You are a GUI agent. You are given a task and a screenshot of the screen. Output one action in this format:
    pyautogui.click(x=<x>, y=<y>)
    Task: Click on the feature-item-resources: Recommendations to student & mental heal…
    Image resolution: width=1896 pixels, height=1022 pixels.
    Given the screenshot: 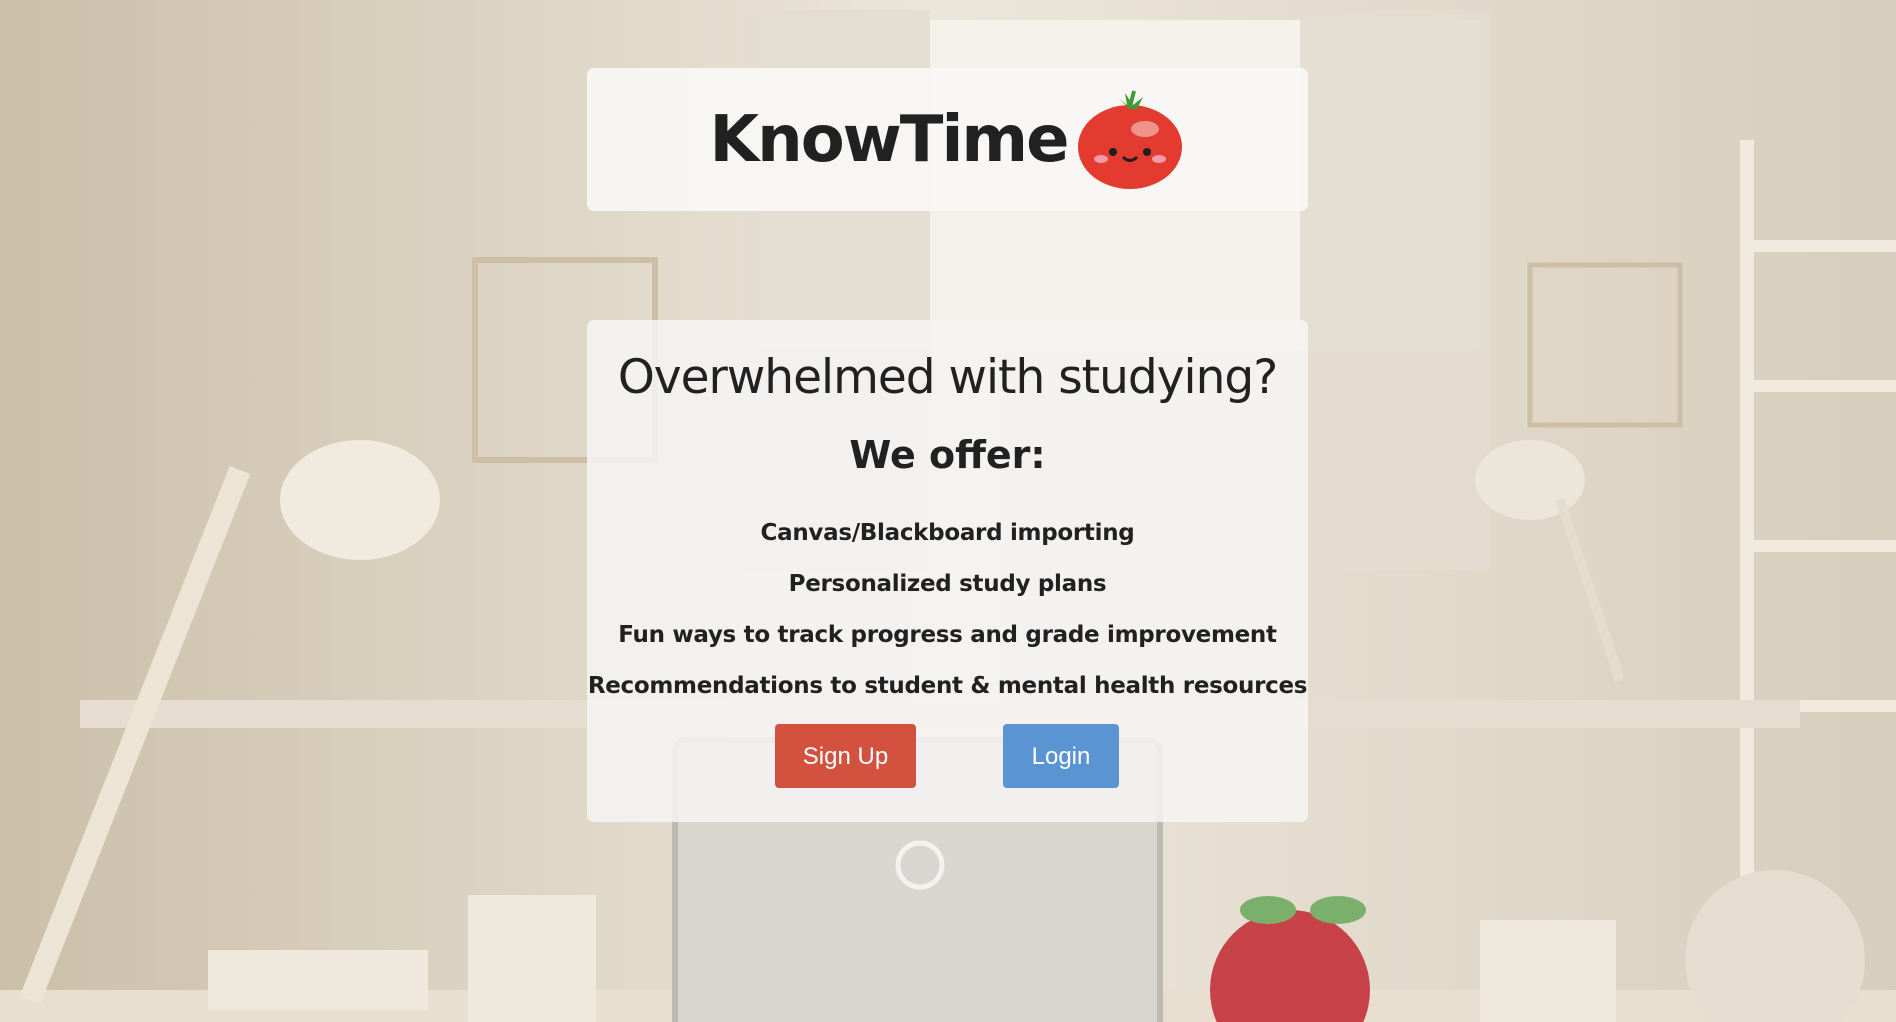 What is the action you would take?
    pyautogui.click(x=947, y=686)
    